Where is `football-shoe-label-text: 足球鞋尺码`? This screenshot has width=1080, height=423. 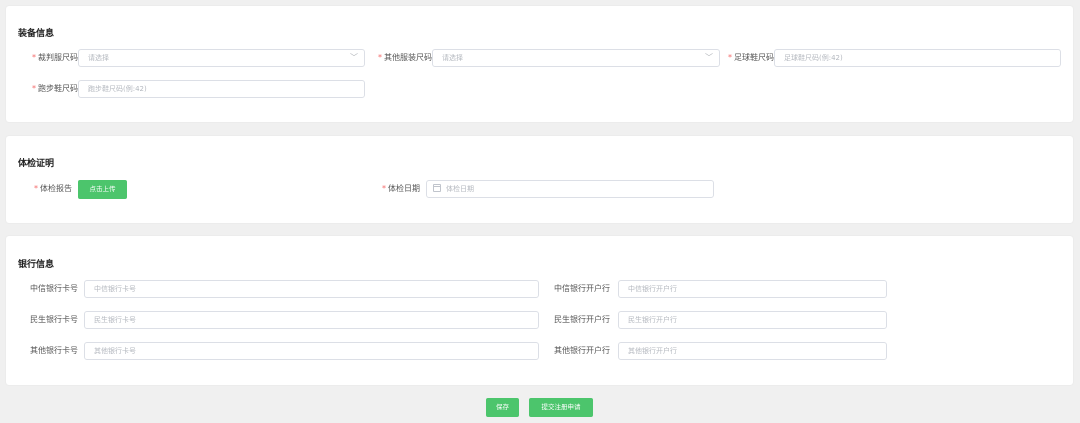
football-shoe-label-text: 足球鞋尺码 is located at coordinates (754, 57).